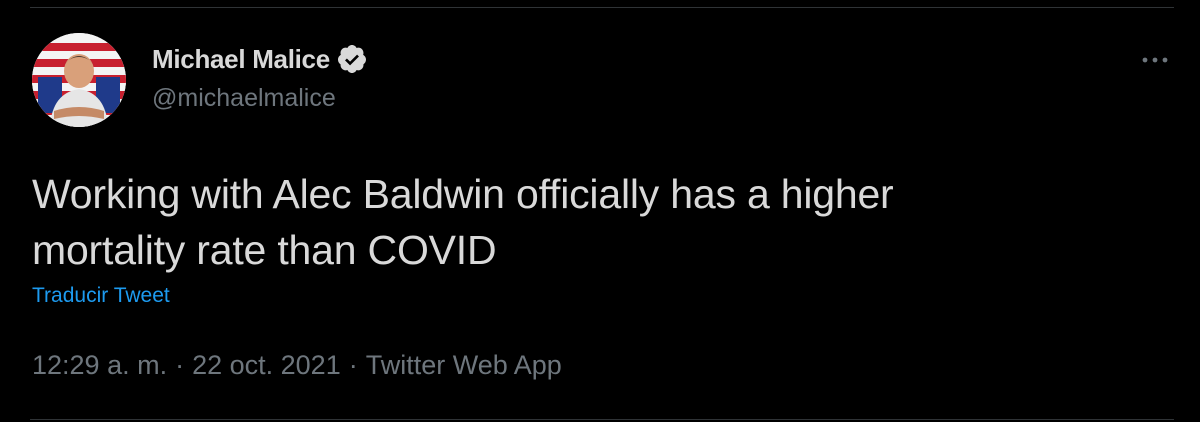 Image resolution: width=1200 pixels, height=422 pixels. What do you see at coordinates (1155, 60) in the screenshot?
I see `more-options-icon` at bounding box center [1155, 60].